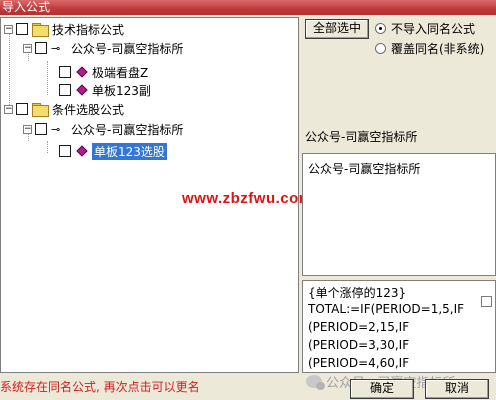 The width and height of the screenshot is (496, 400). What do you see at coordinates (386, 309) in the screenshot?
I see `code-line: TOTAL:=IF(PERIOD=1,5,IF` at bounding box center [386, 309].